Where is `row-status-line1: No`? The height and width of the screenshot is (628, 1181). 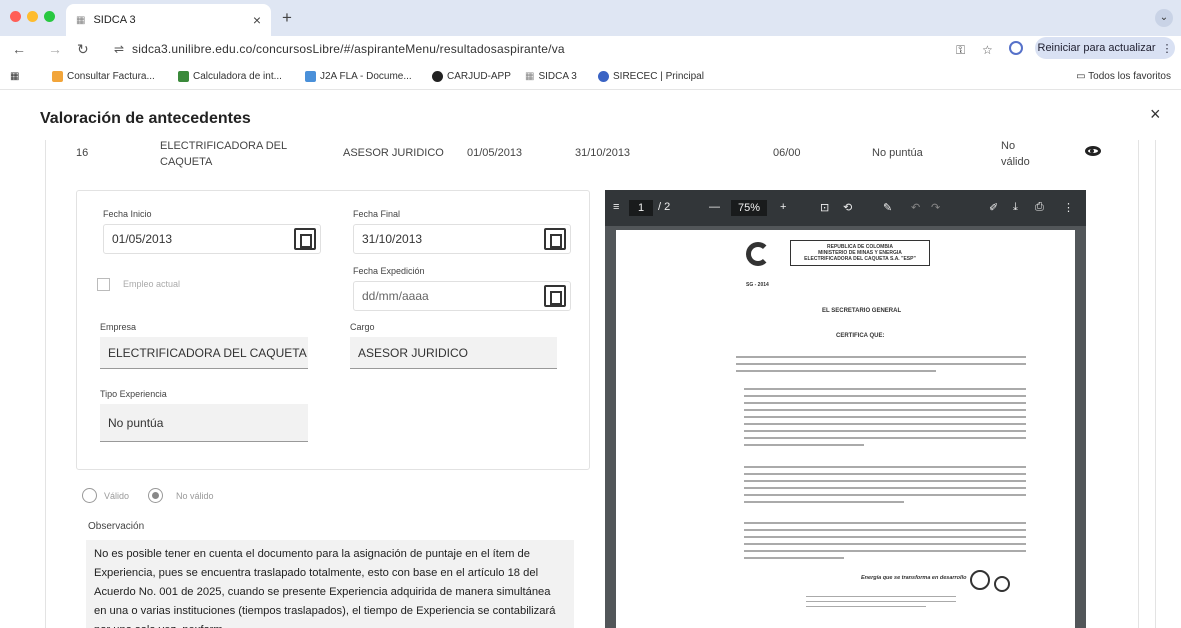 row-status-line1: No is located at coordinates (1008, 146).